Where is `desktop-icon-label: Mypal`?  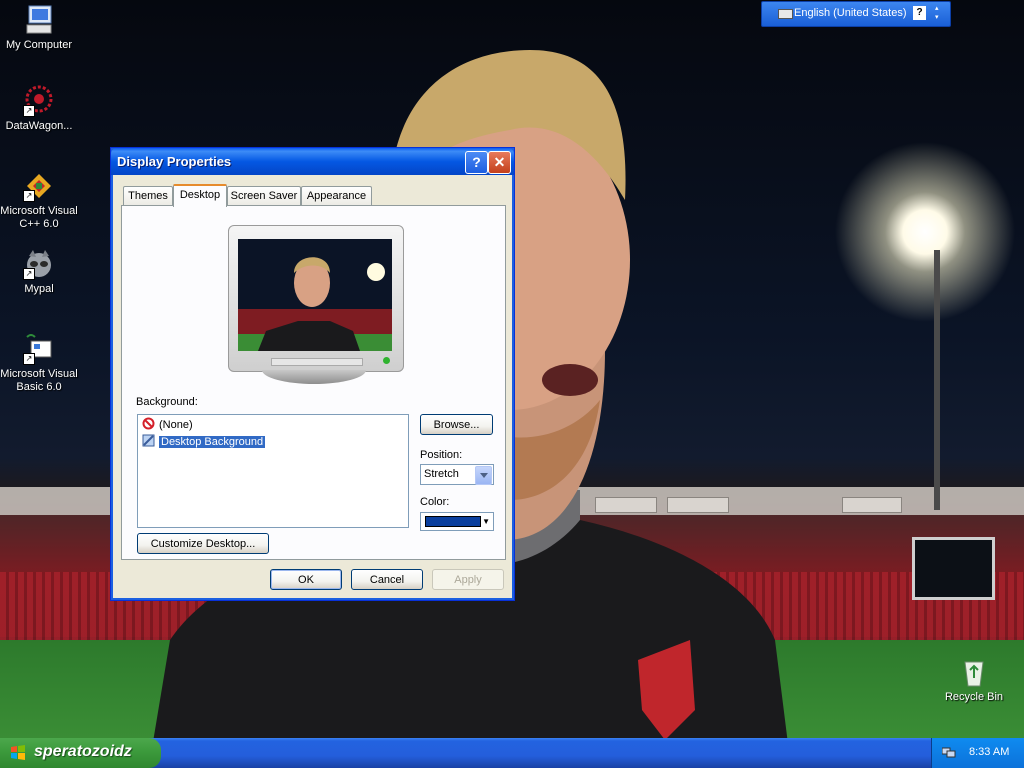 desktop-icon-label: Mypal is located at coordinates (39, 289).